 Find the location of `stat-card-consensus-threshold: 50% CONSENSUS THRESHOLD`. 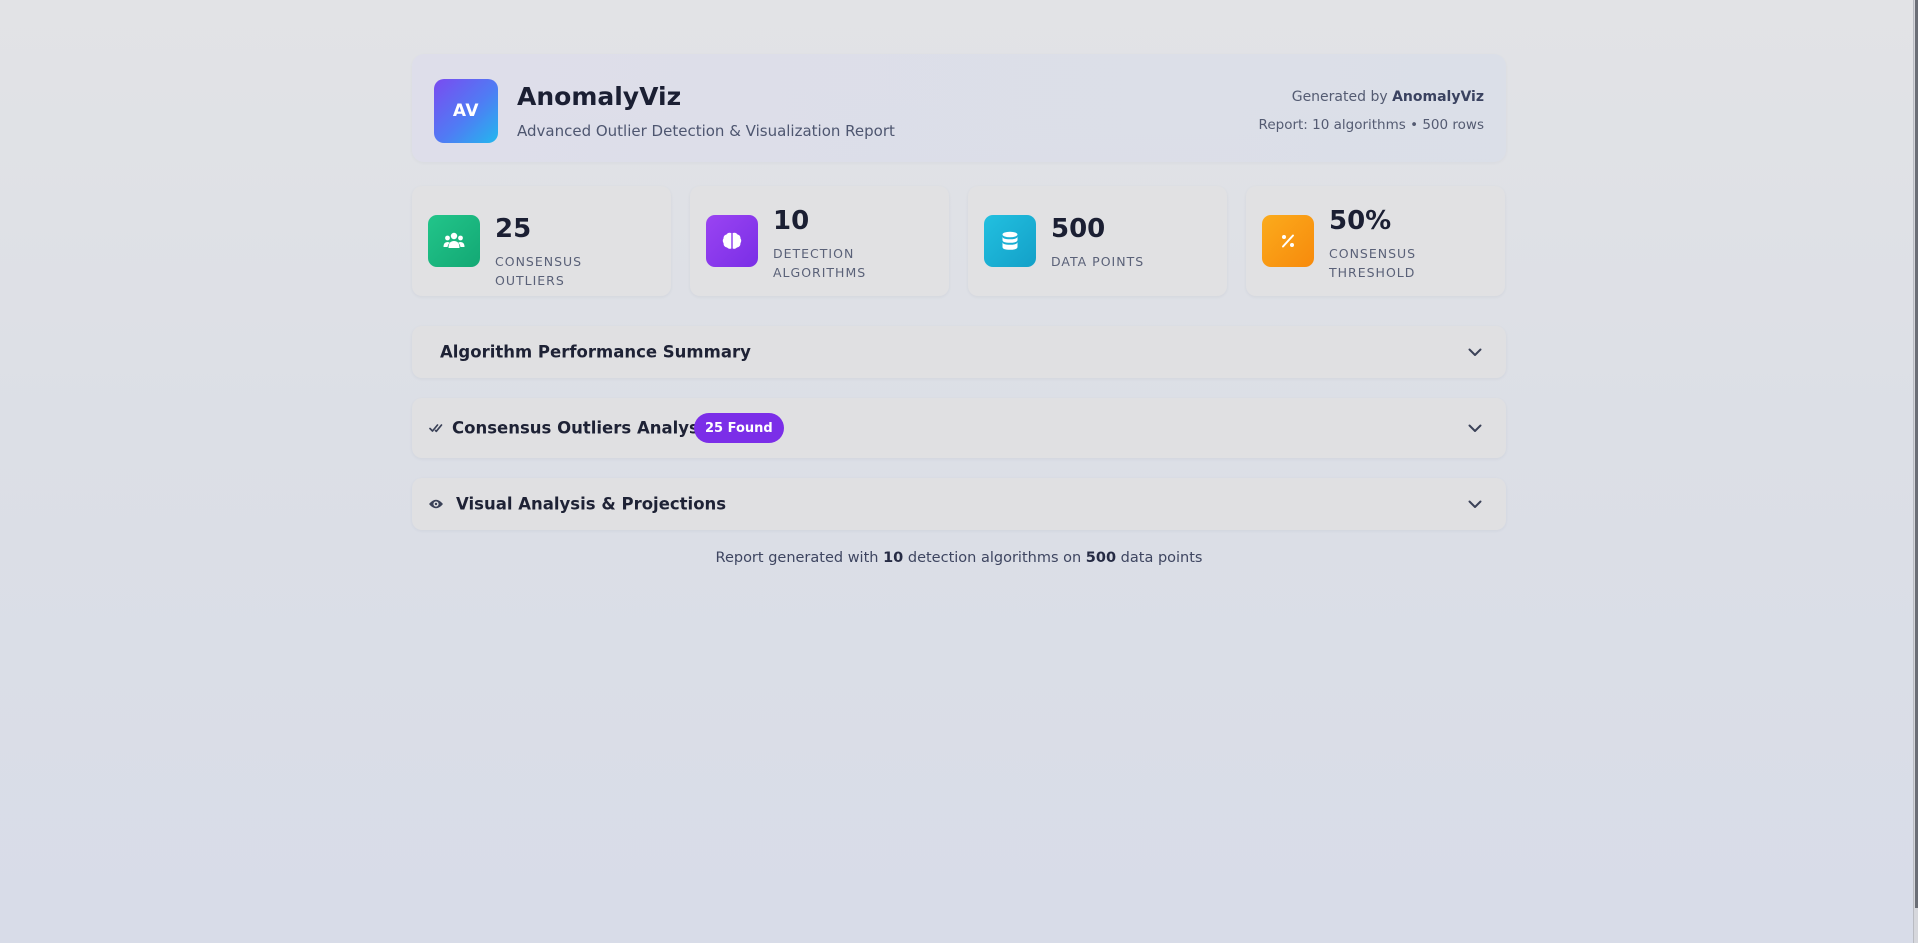

stat-card-consensus-threshold: 50% CONSENSUS THRESHOLD is located at coordinates (1375, 241).